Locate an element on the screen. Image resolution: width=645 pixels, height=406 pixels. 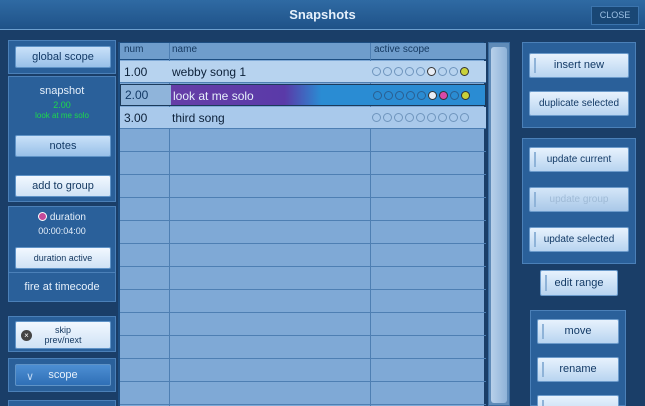
table-scrollbar is located at coordinates (499, 224).